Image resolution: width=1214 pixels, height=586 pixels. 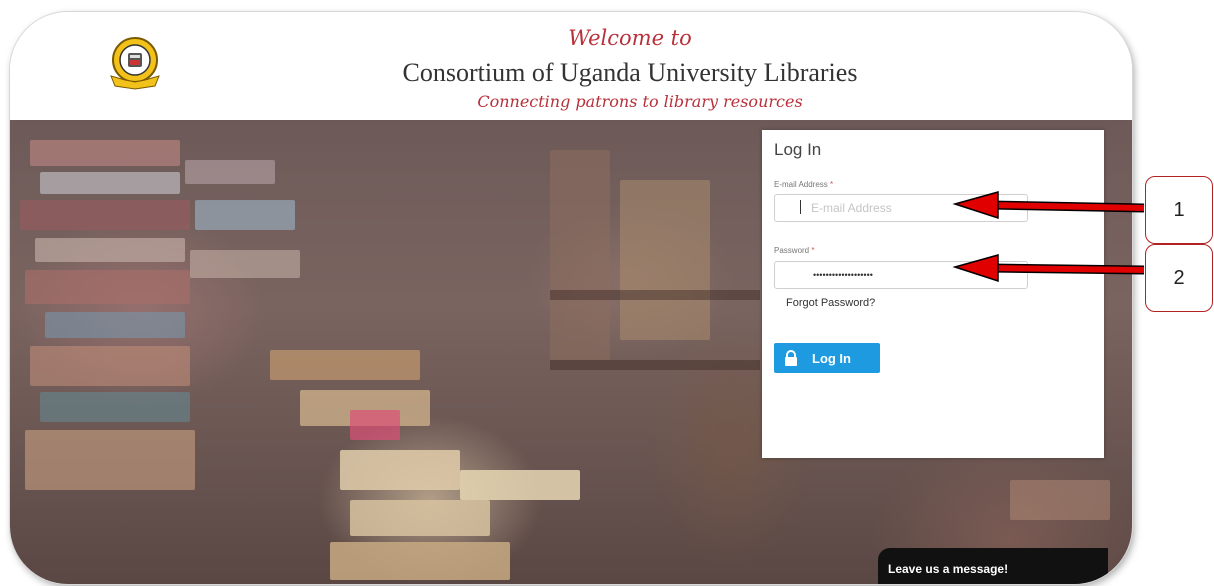 What do you see at coordinates (1179, 278) in the screenshot?
I see `annotation-callout-2: 2` at bounding box center [1179, 278].